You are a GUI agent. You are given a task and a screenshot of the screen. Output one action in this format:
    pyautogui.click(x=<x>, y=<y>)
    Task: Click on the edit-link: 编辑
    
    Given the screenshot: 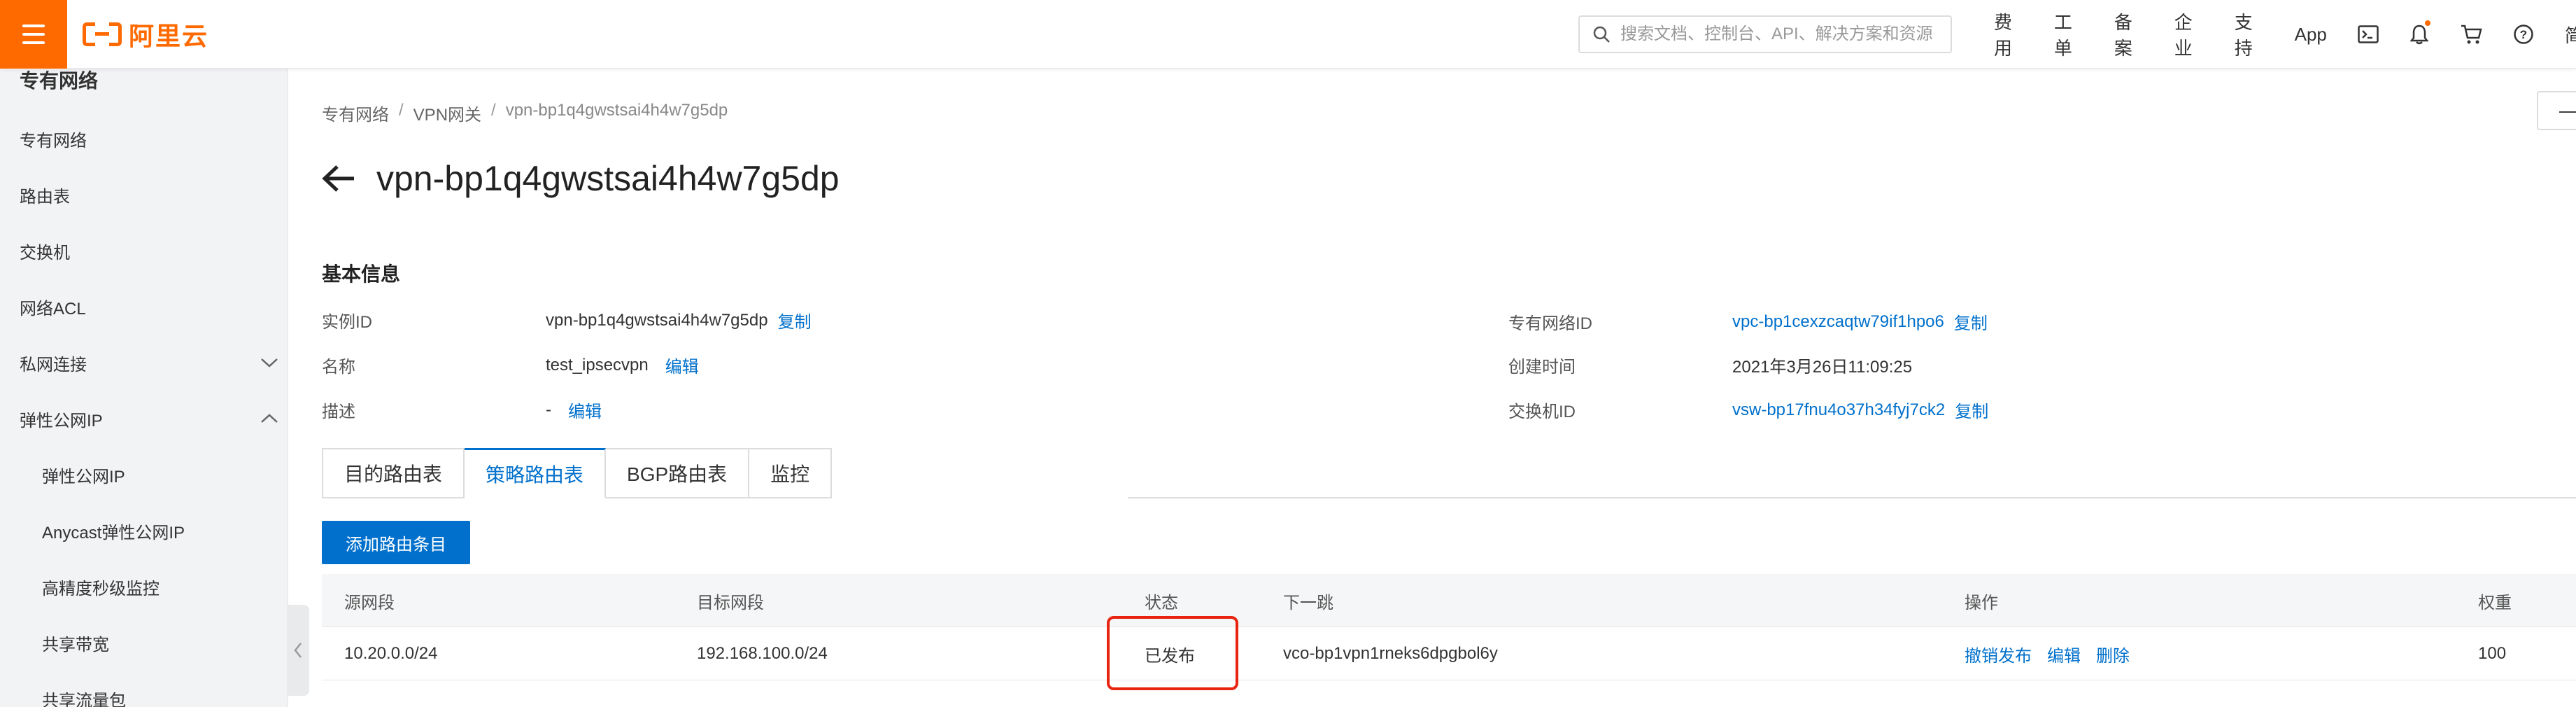 What is the action you would take?
    pyautogui.click(x=2064, y=654)
    